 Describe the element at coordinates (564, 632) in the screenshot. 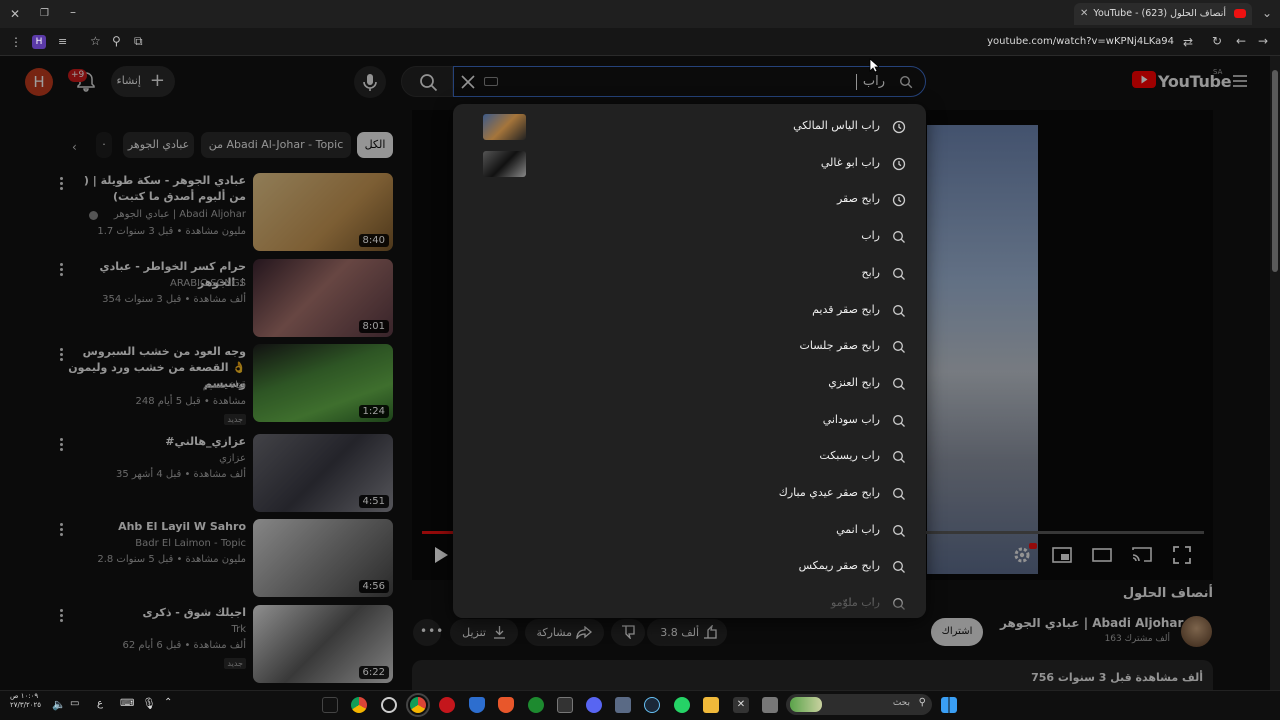

I see `share-button: مشاركة` at that location.